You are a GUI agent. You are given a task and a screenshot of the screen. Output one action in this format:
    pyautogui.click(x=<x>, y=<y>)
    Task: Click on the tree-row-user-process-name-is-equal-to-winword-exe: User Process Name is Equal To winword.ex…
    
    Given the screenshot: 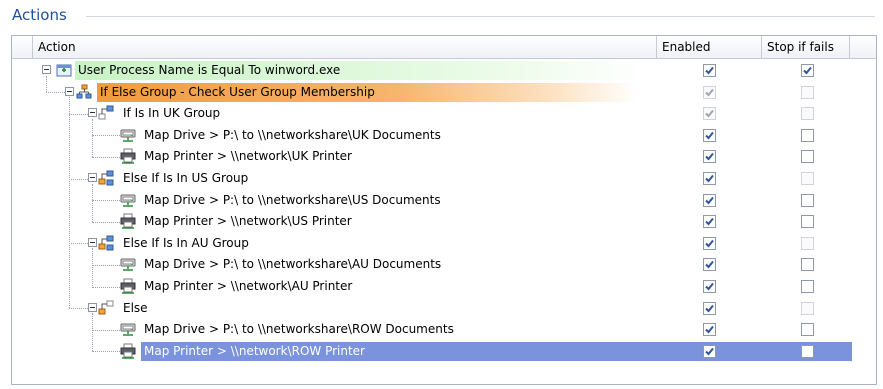 What is the action you would take?
    pyautogui.click(x=444, y=70)
    